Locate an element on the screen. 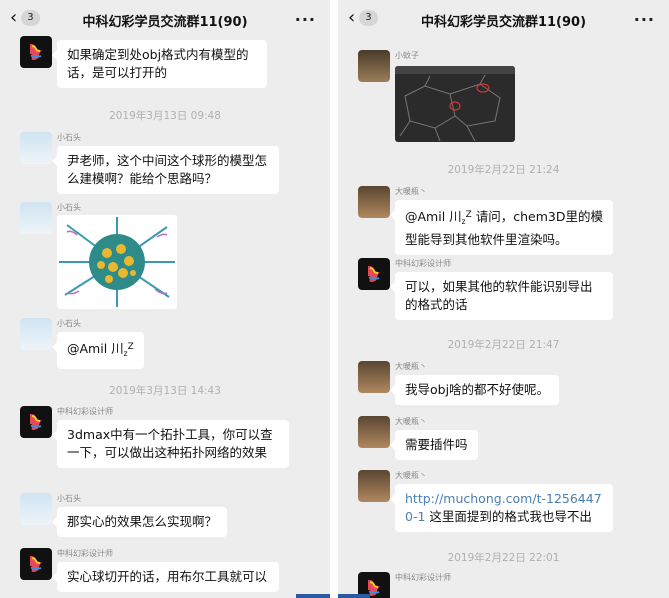 This screenshot has height=598, width=669. message-text: 这里面提到的格式我也导不出 is located at coordinates (508, 516).